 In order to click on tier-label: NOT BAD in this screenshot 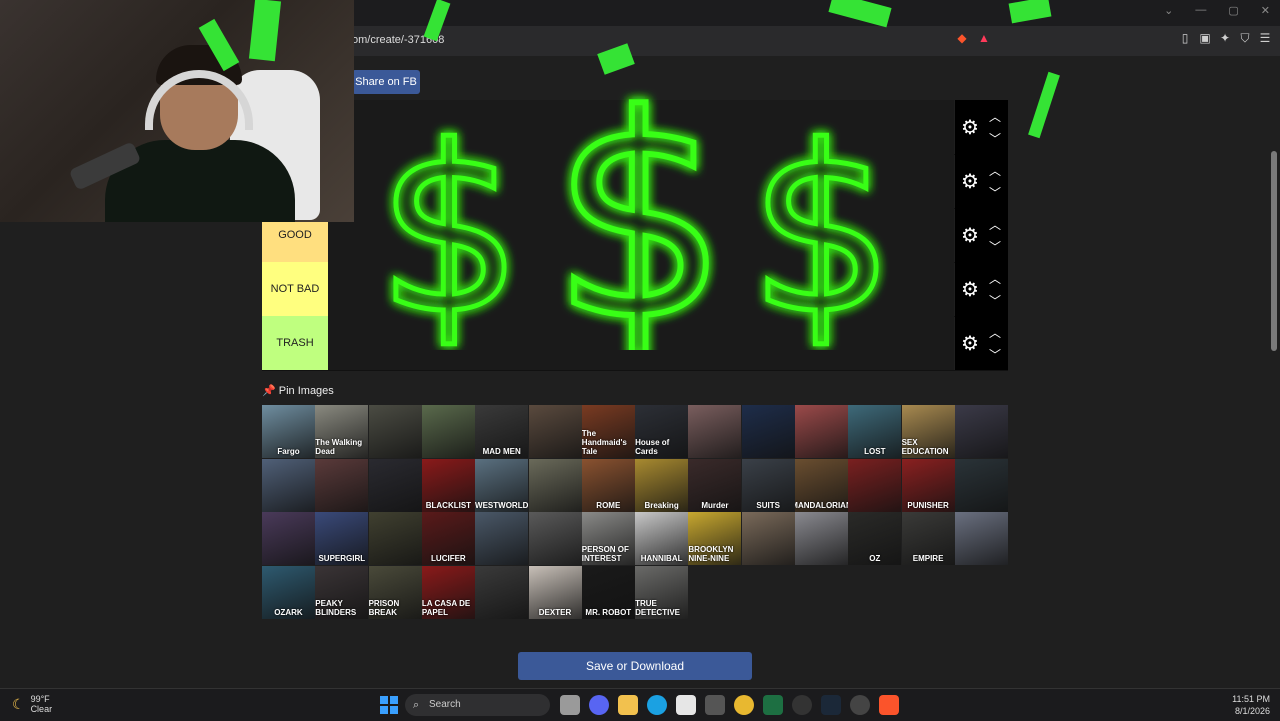, I will do `click(295, 289)`.